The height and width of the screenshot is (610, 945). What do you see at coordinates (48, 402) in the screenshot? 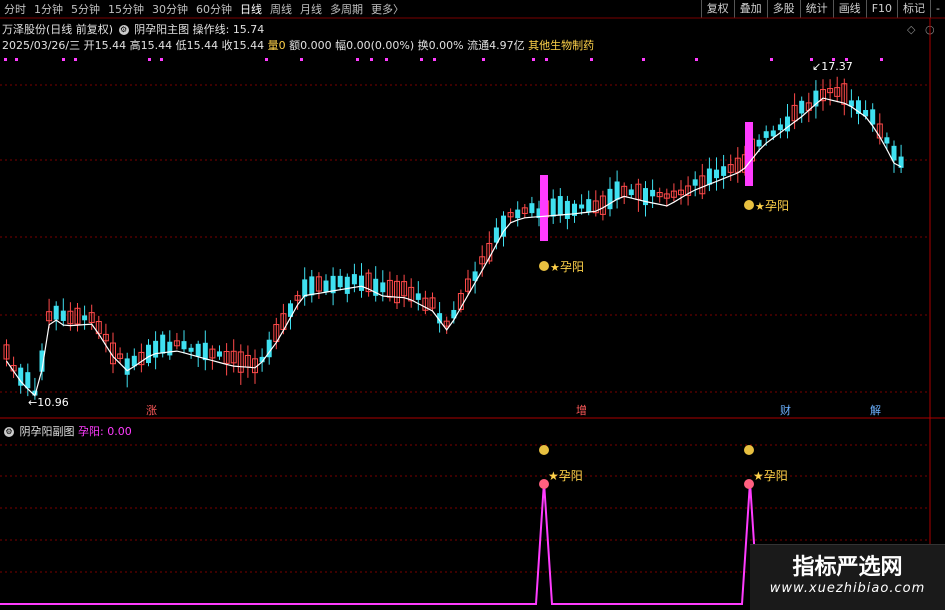
I see `low-price-label: ←10.96` at bounding box center [48, 402].